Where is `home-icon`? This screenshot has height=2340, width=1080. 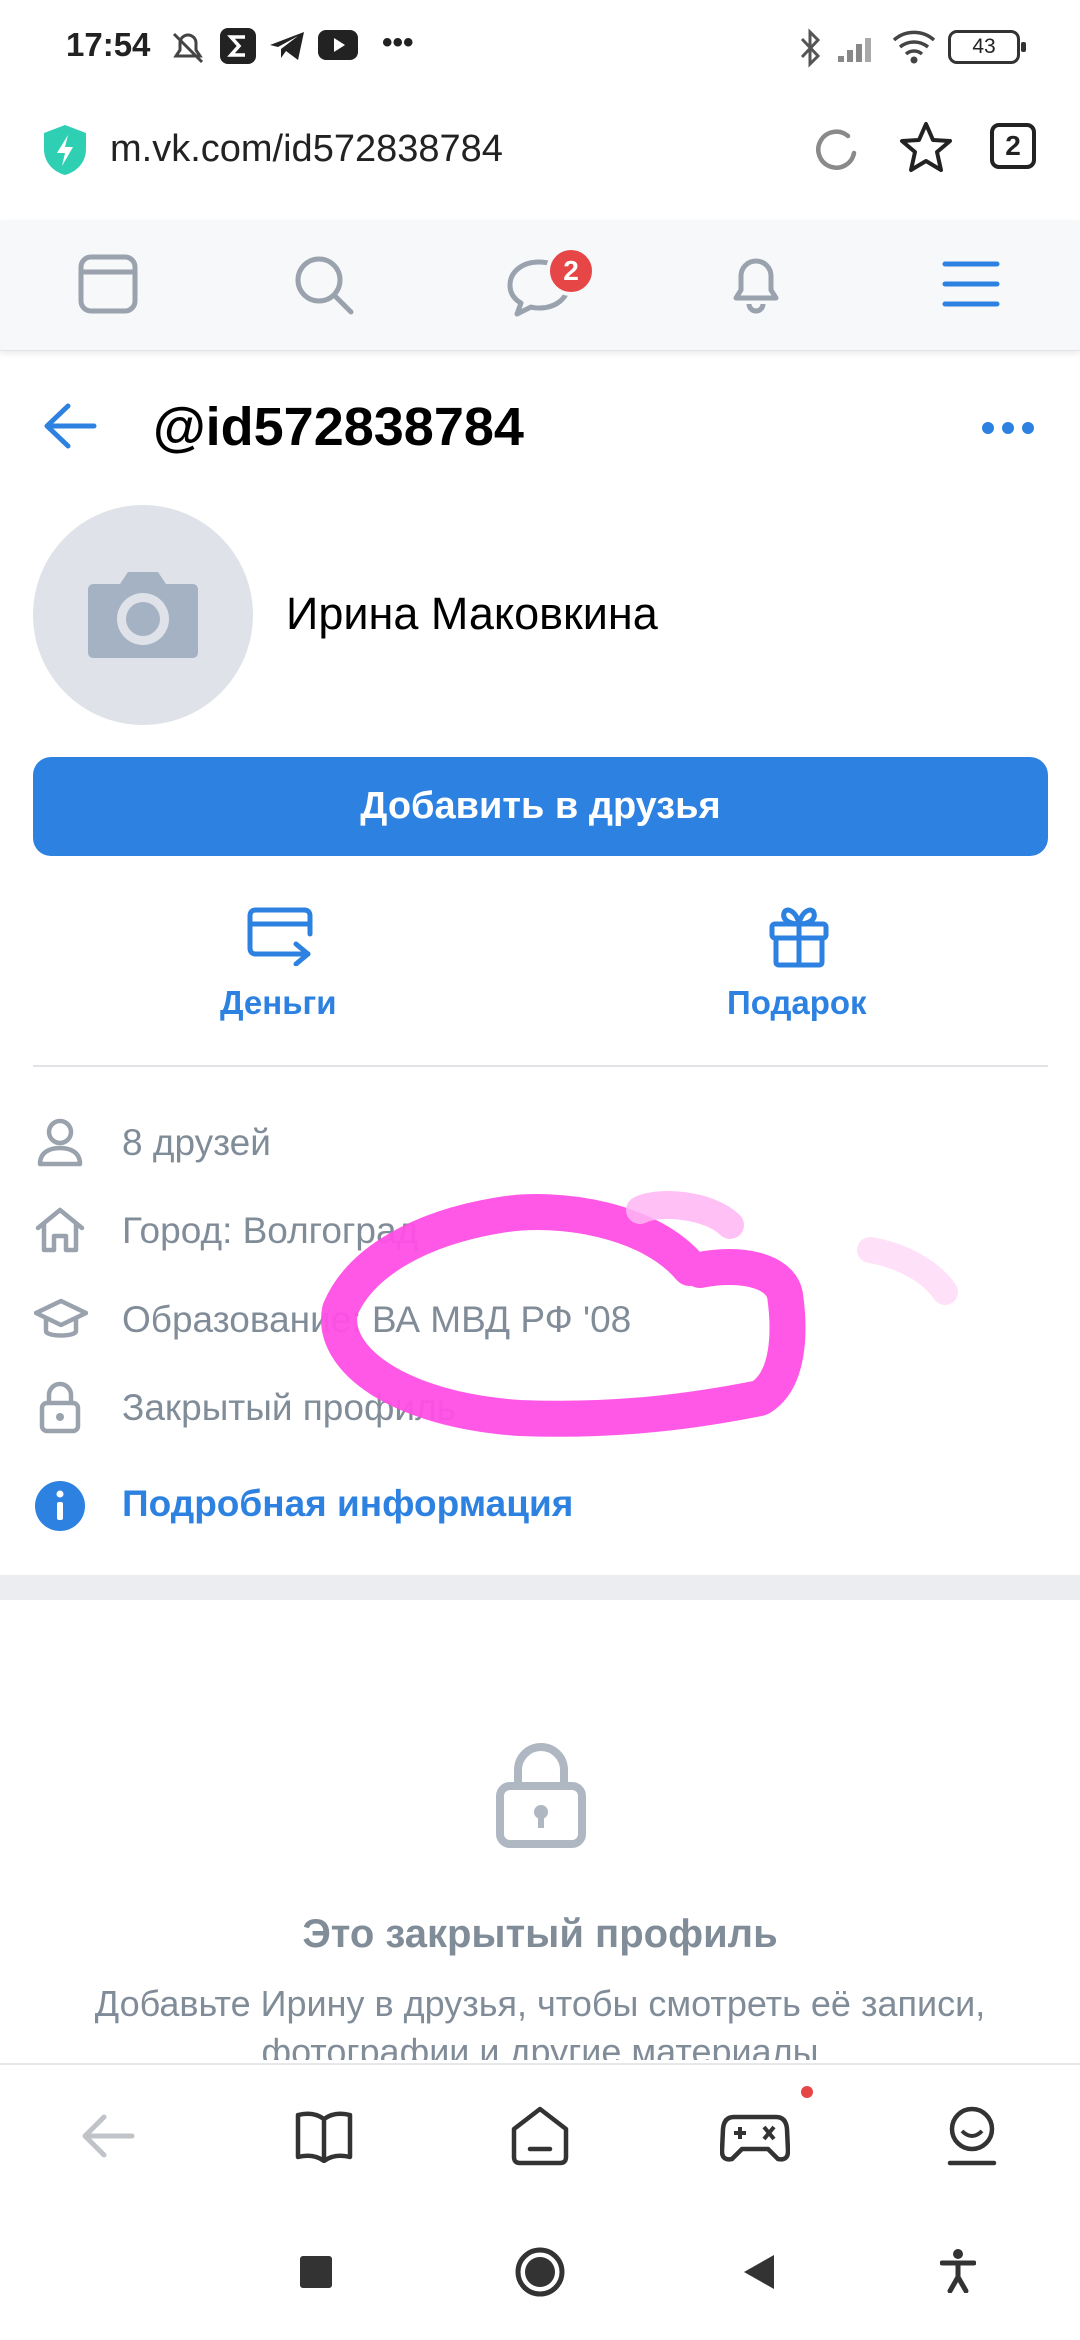 home-icon is located at coordinates (60, 1230).